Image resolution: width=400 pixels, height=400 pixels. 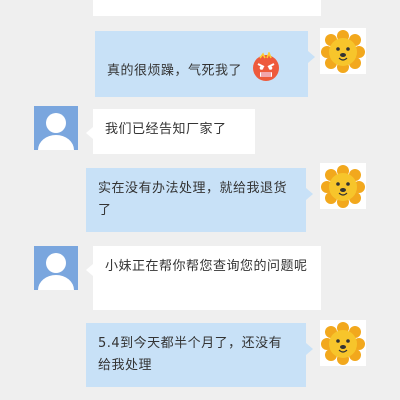 I want to click on message-bubble-agent: 我们已经告知厂家了, so click(x=170, y=131).